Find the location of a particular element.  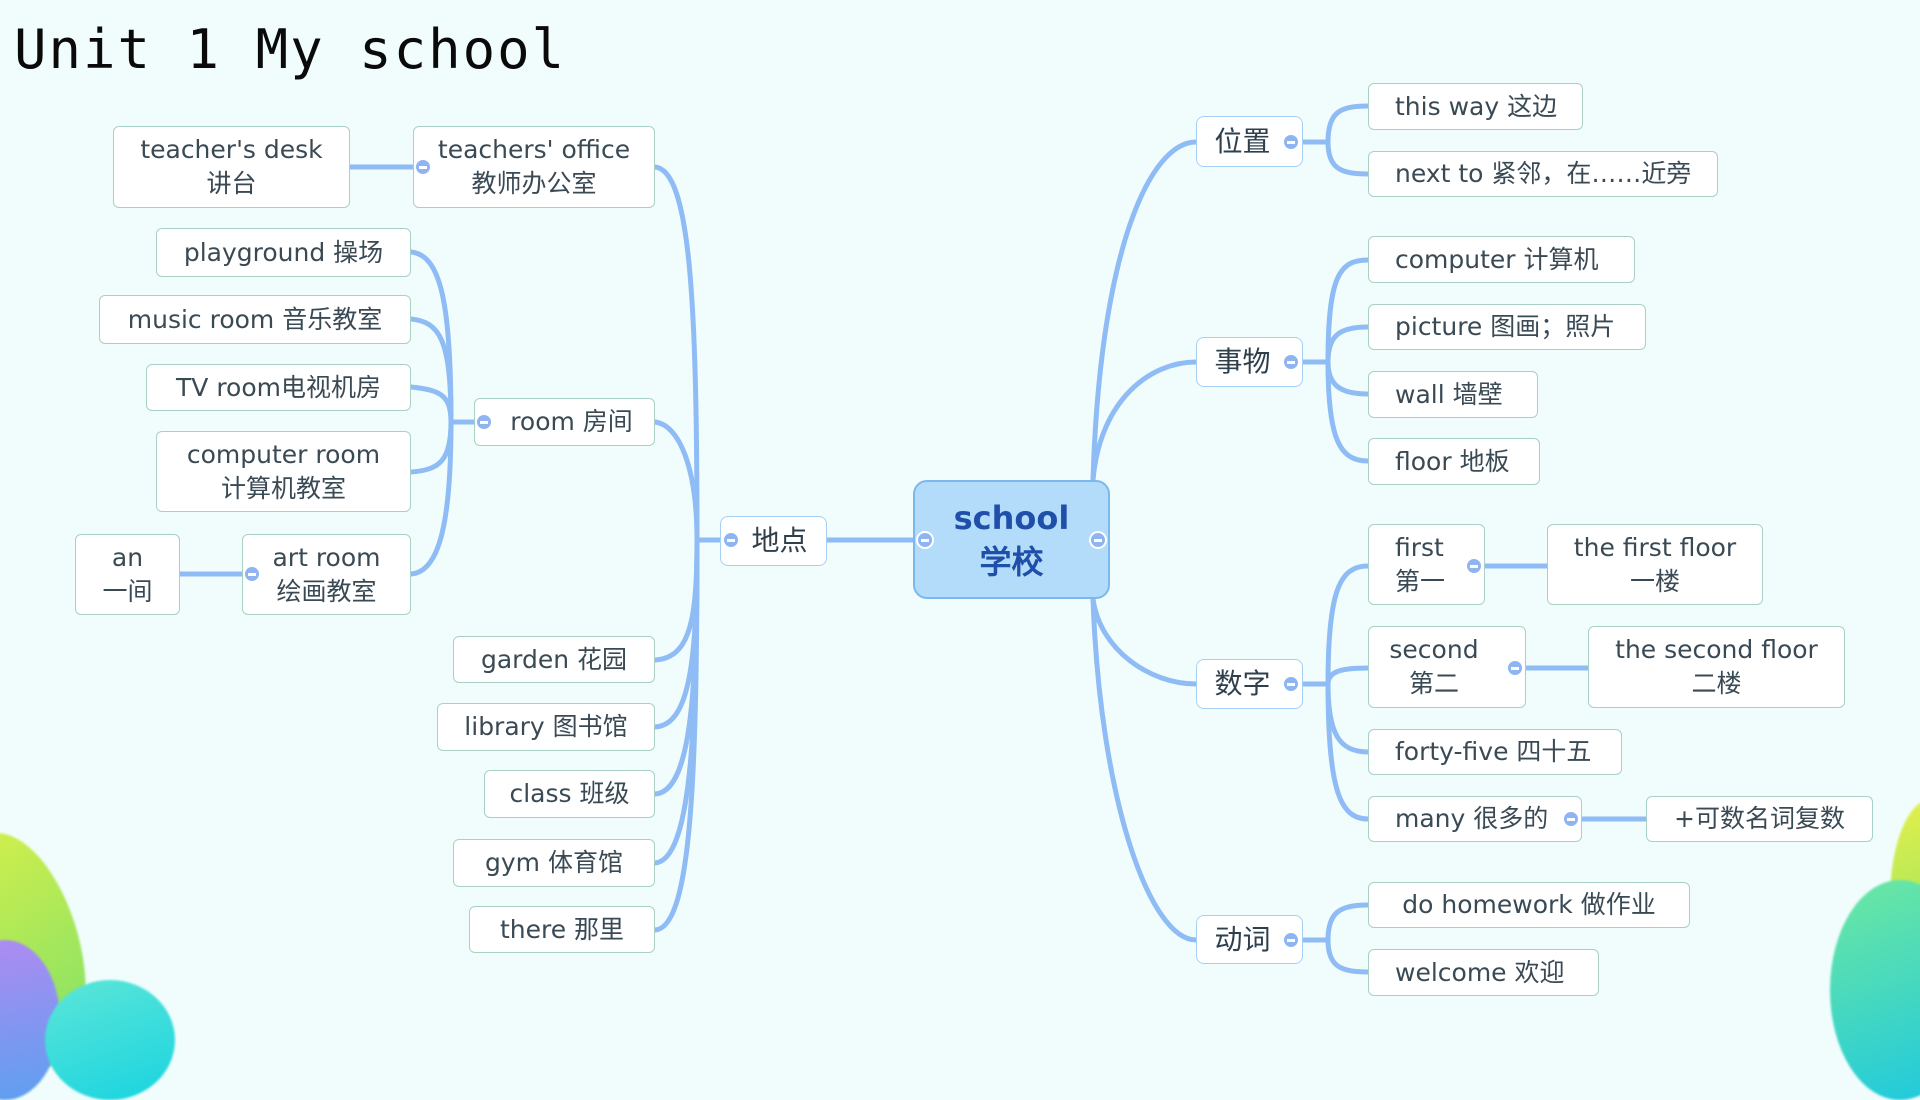

node-gym: gym 体育馆 is located at coordinates (554, 863).